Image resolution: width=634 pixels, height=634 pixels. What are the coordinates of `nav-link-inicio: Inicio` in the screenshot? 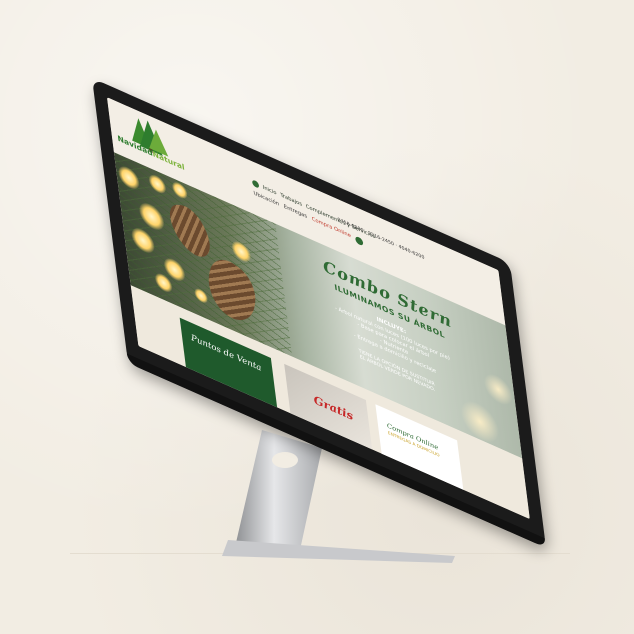 It's located at (269, 190).